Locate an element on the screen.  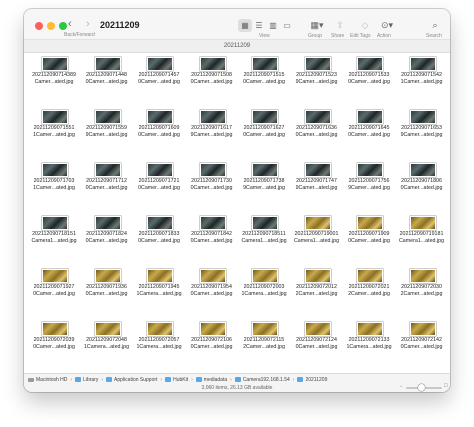
file-item: 20211209071842 0Camer...ated.jpg is located at coordinates (212, 239).